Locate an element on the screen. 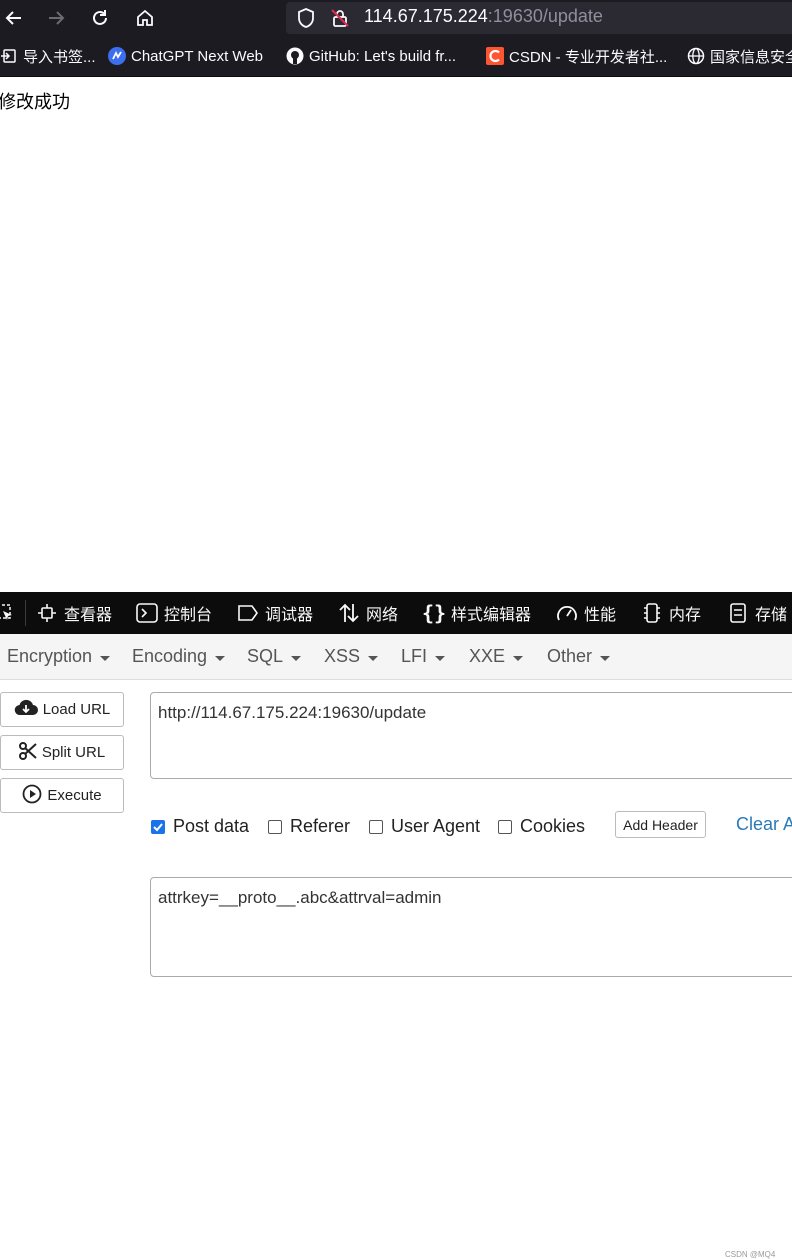 The height and width of the screenshot is (1259, 792). menu-encoding: Encoding is located at coordinates (179, 656).